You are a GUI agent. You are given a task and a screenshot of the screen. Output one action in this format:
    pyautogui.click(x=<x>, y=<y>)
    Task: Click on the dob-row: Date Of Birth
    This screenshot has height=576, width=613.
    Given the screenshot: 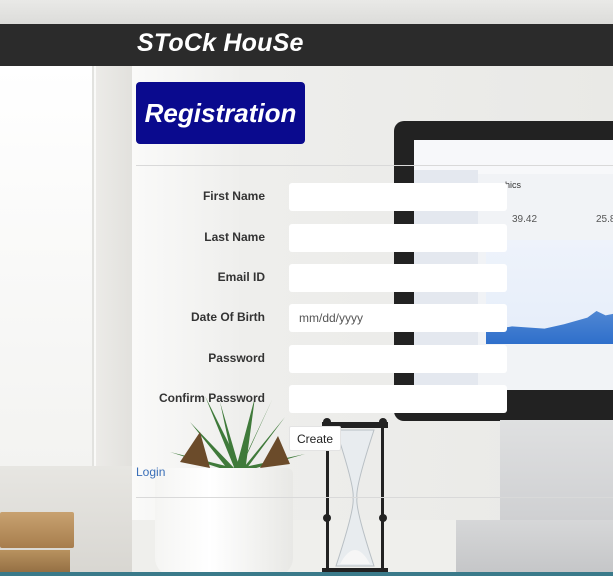 What is the action you would take?
    pyautogui.click(x=374, y=318)
    